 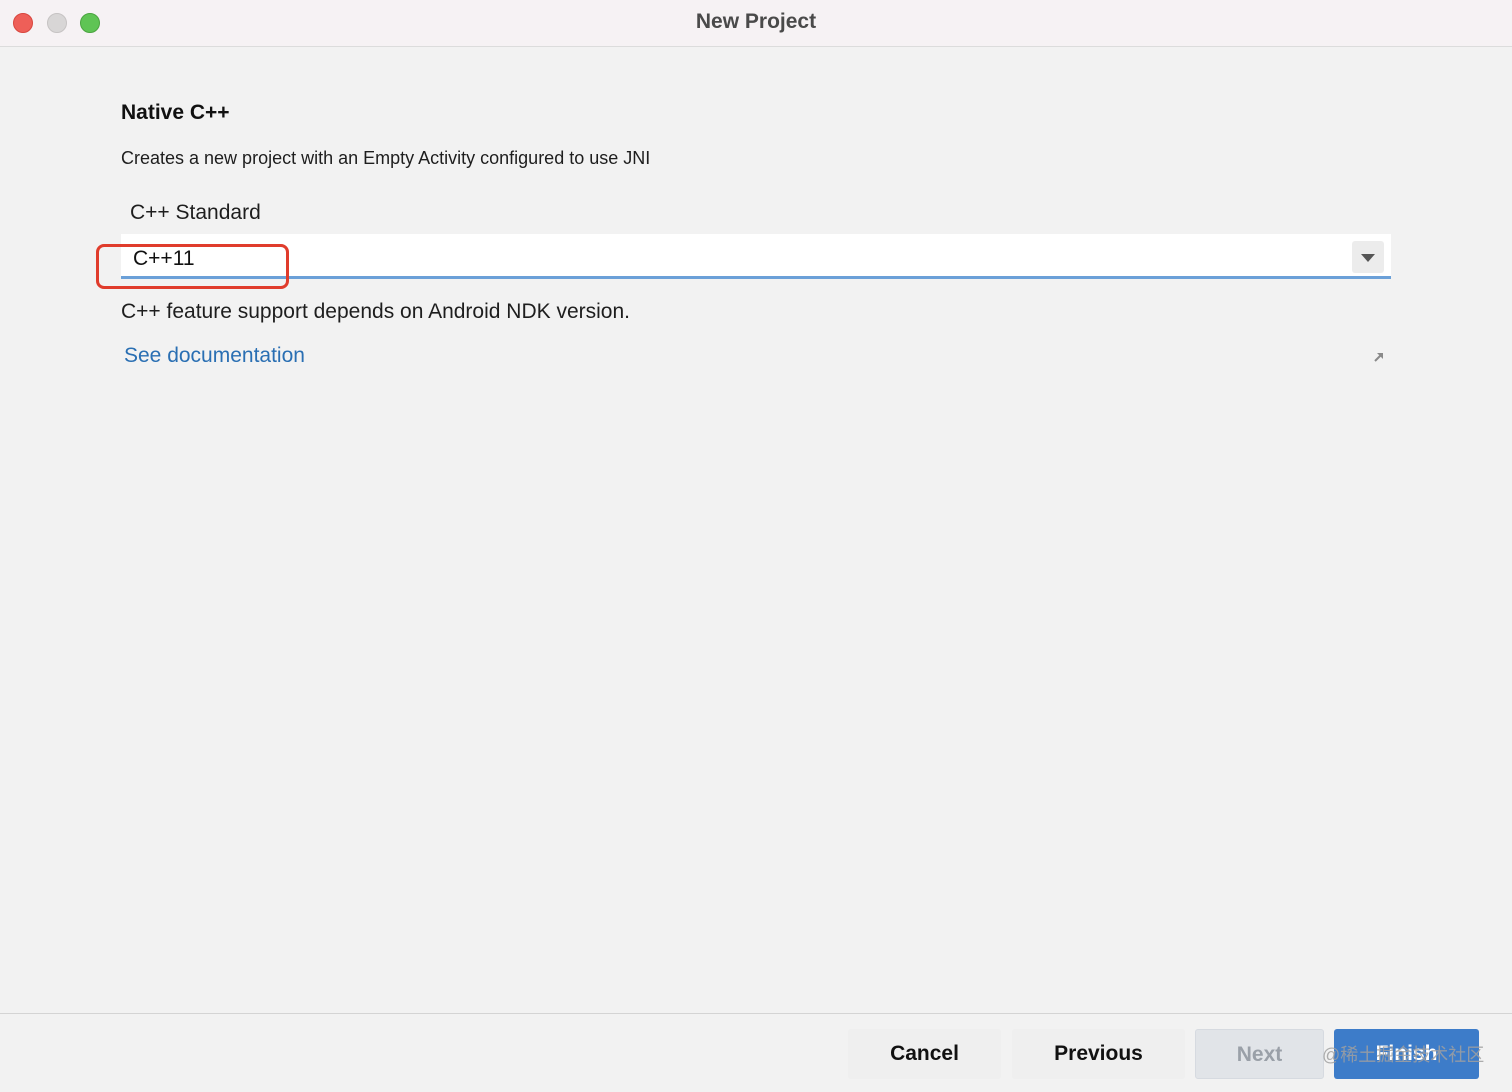 What do you see at coordinates (756, 1013) in the screenshot?
I see `footer-divider` at bounding box center [756, 1013].